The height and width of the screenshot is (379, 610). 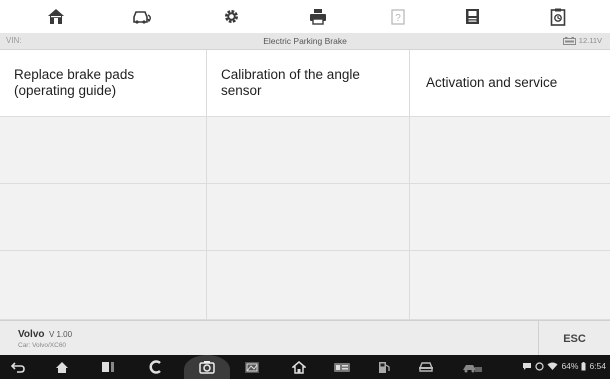 What do you see at coordinates (142, 16) in the screenshot?
I see `vehicle-swap-icon` at bounding box center [142, 16].